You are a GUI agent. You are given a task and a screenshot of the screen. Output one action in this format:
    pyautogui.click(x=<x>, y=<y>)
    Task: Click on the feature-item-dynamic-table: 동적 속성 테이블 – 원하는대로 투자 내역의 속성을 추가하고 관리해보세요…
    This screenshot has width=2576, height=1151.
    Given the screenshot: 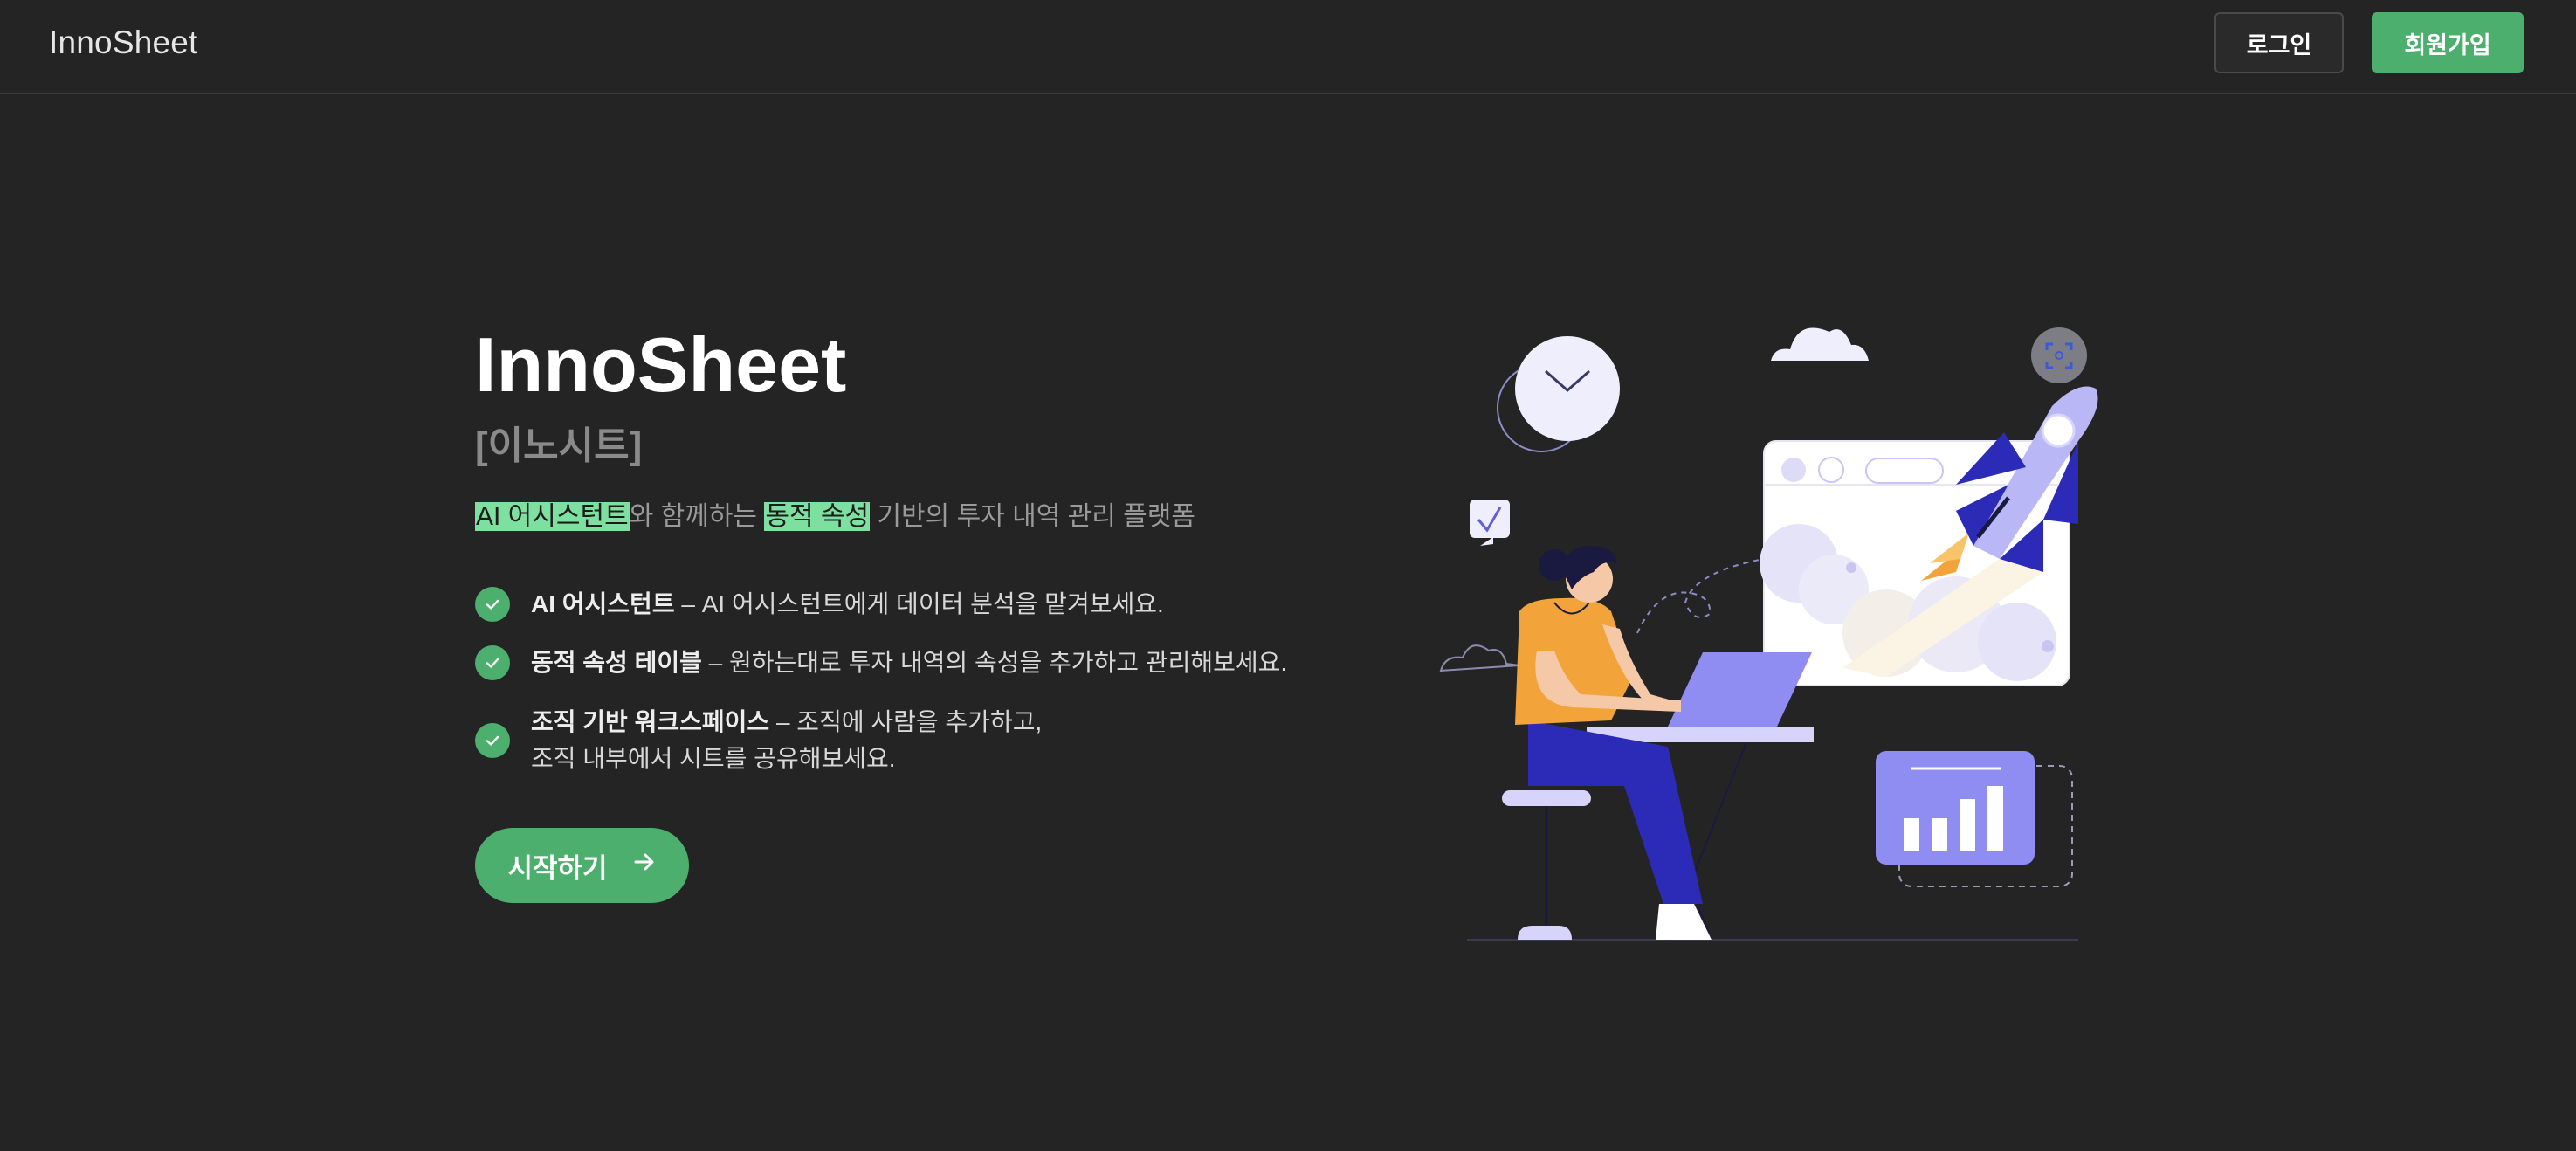 What is the action you would take?
    pyautogui.click(x=881, y=663)
    